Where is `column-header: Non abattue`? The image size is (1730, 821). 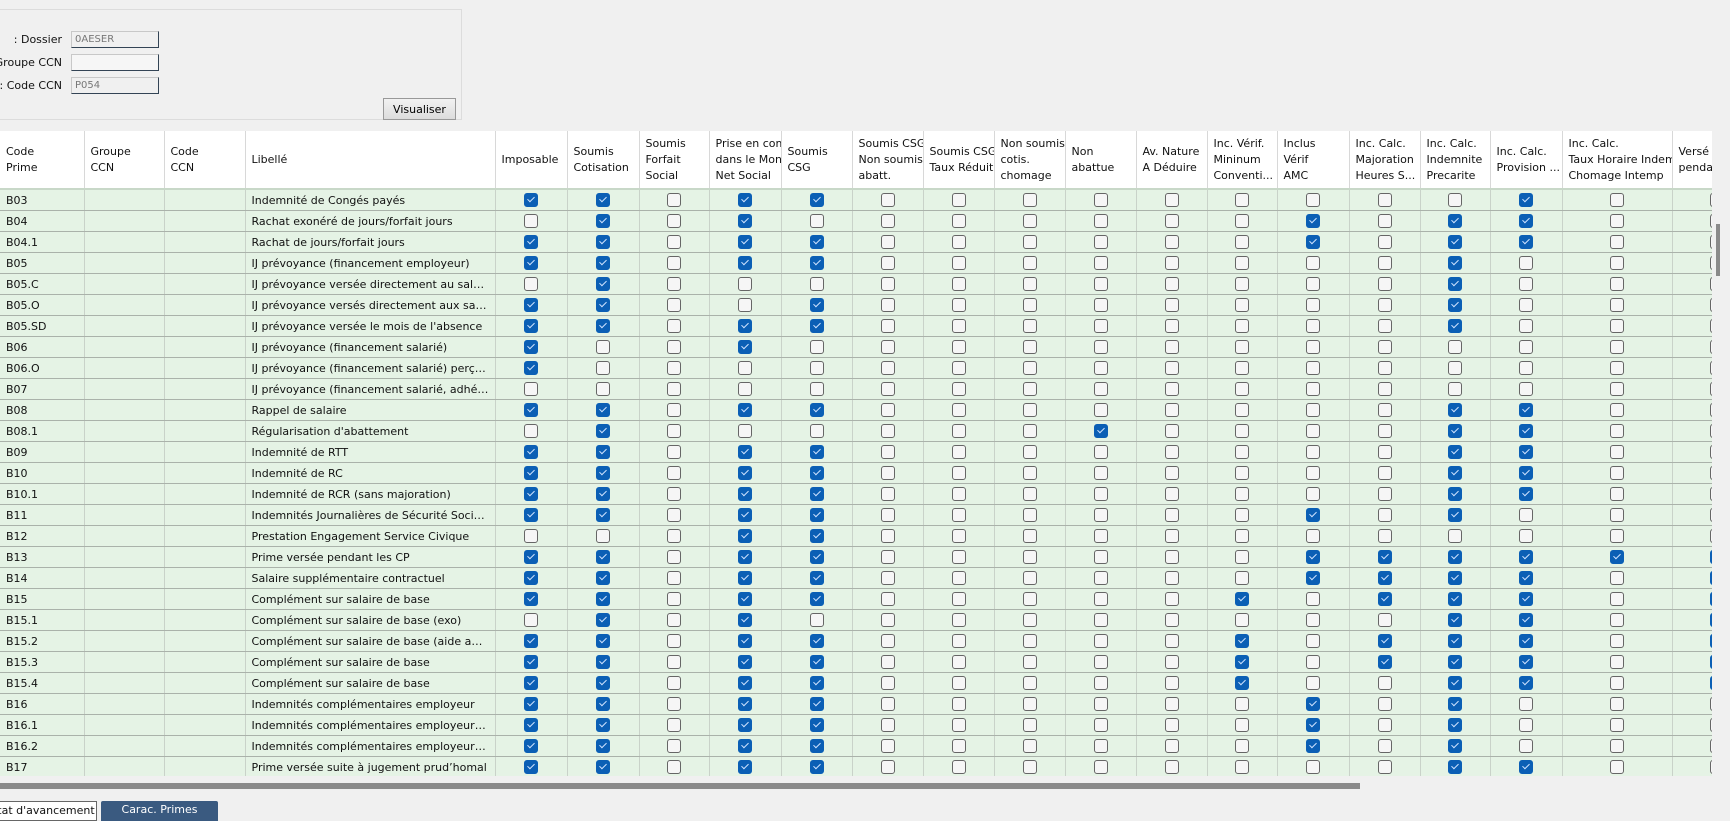
column-header: Non abattue is located at coordinates (1101, 160).